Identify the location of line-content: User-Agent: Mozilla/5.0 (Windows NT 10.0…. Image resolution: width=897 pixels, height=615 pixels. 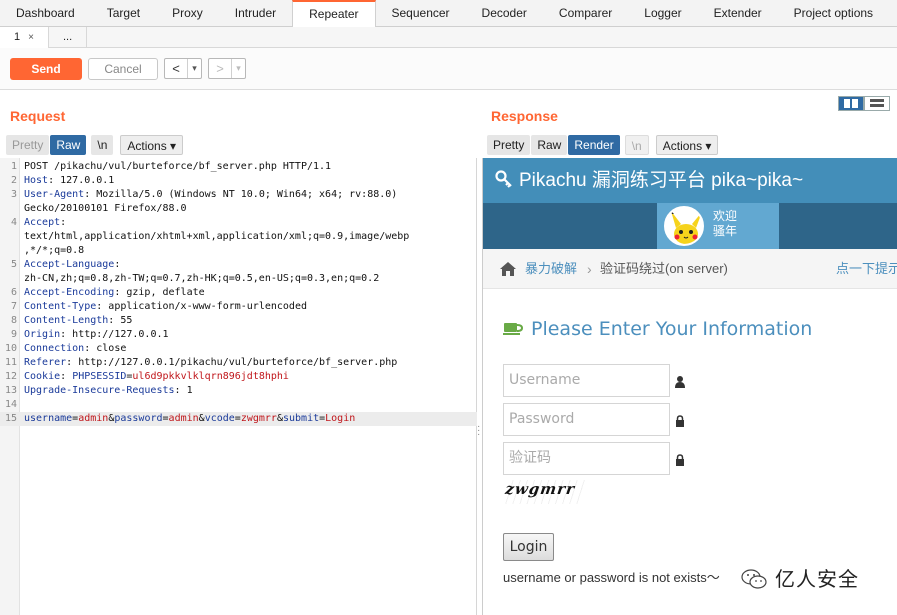
(211, 194).